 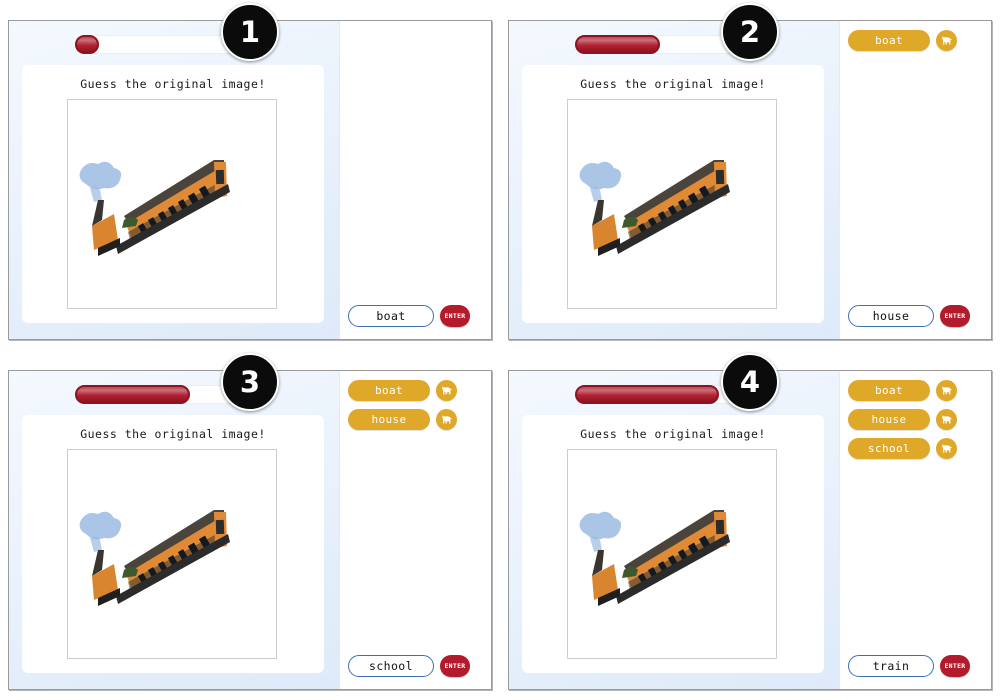 I want to click on guess-panel: boat ENTER, so click(x=415, y=180).